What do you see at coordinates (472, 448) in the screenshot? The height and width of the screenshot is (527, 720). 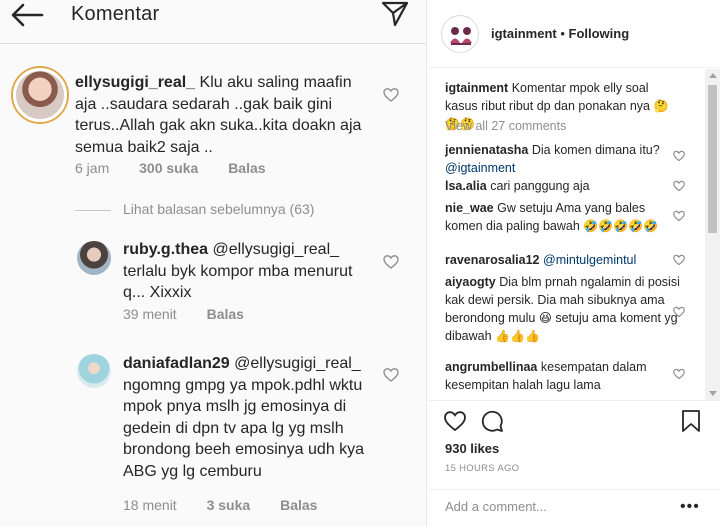 I see `likes-count: 930 likes` at bounding box center [472, 448].